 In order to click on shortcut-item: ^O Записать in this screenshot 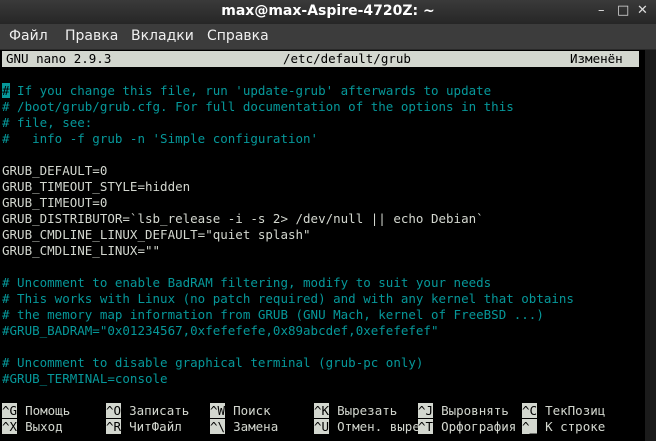, I will do `click(147, 411)`.